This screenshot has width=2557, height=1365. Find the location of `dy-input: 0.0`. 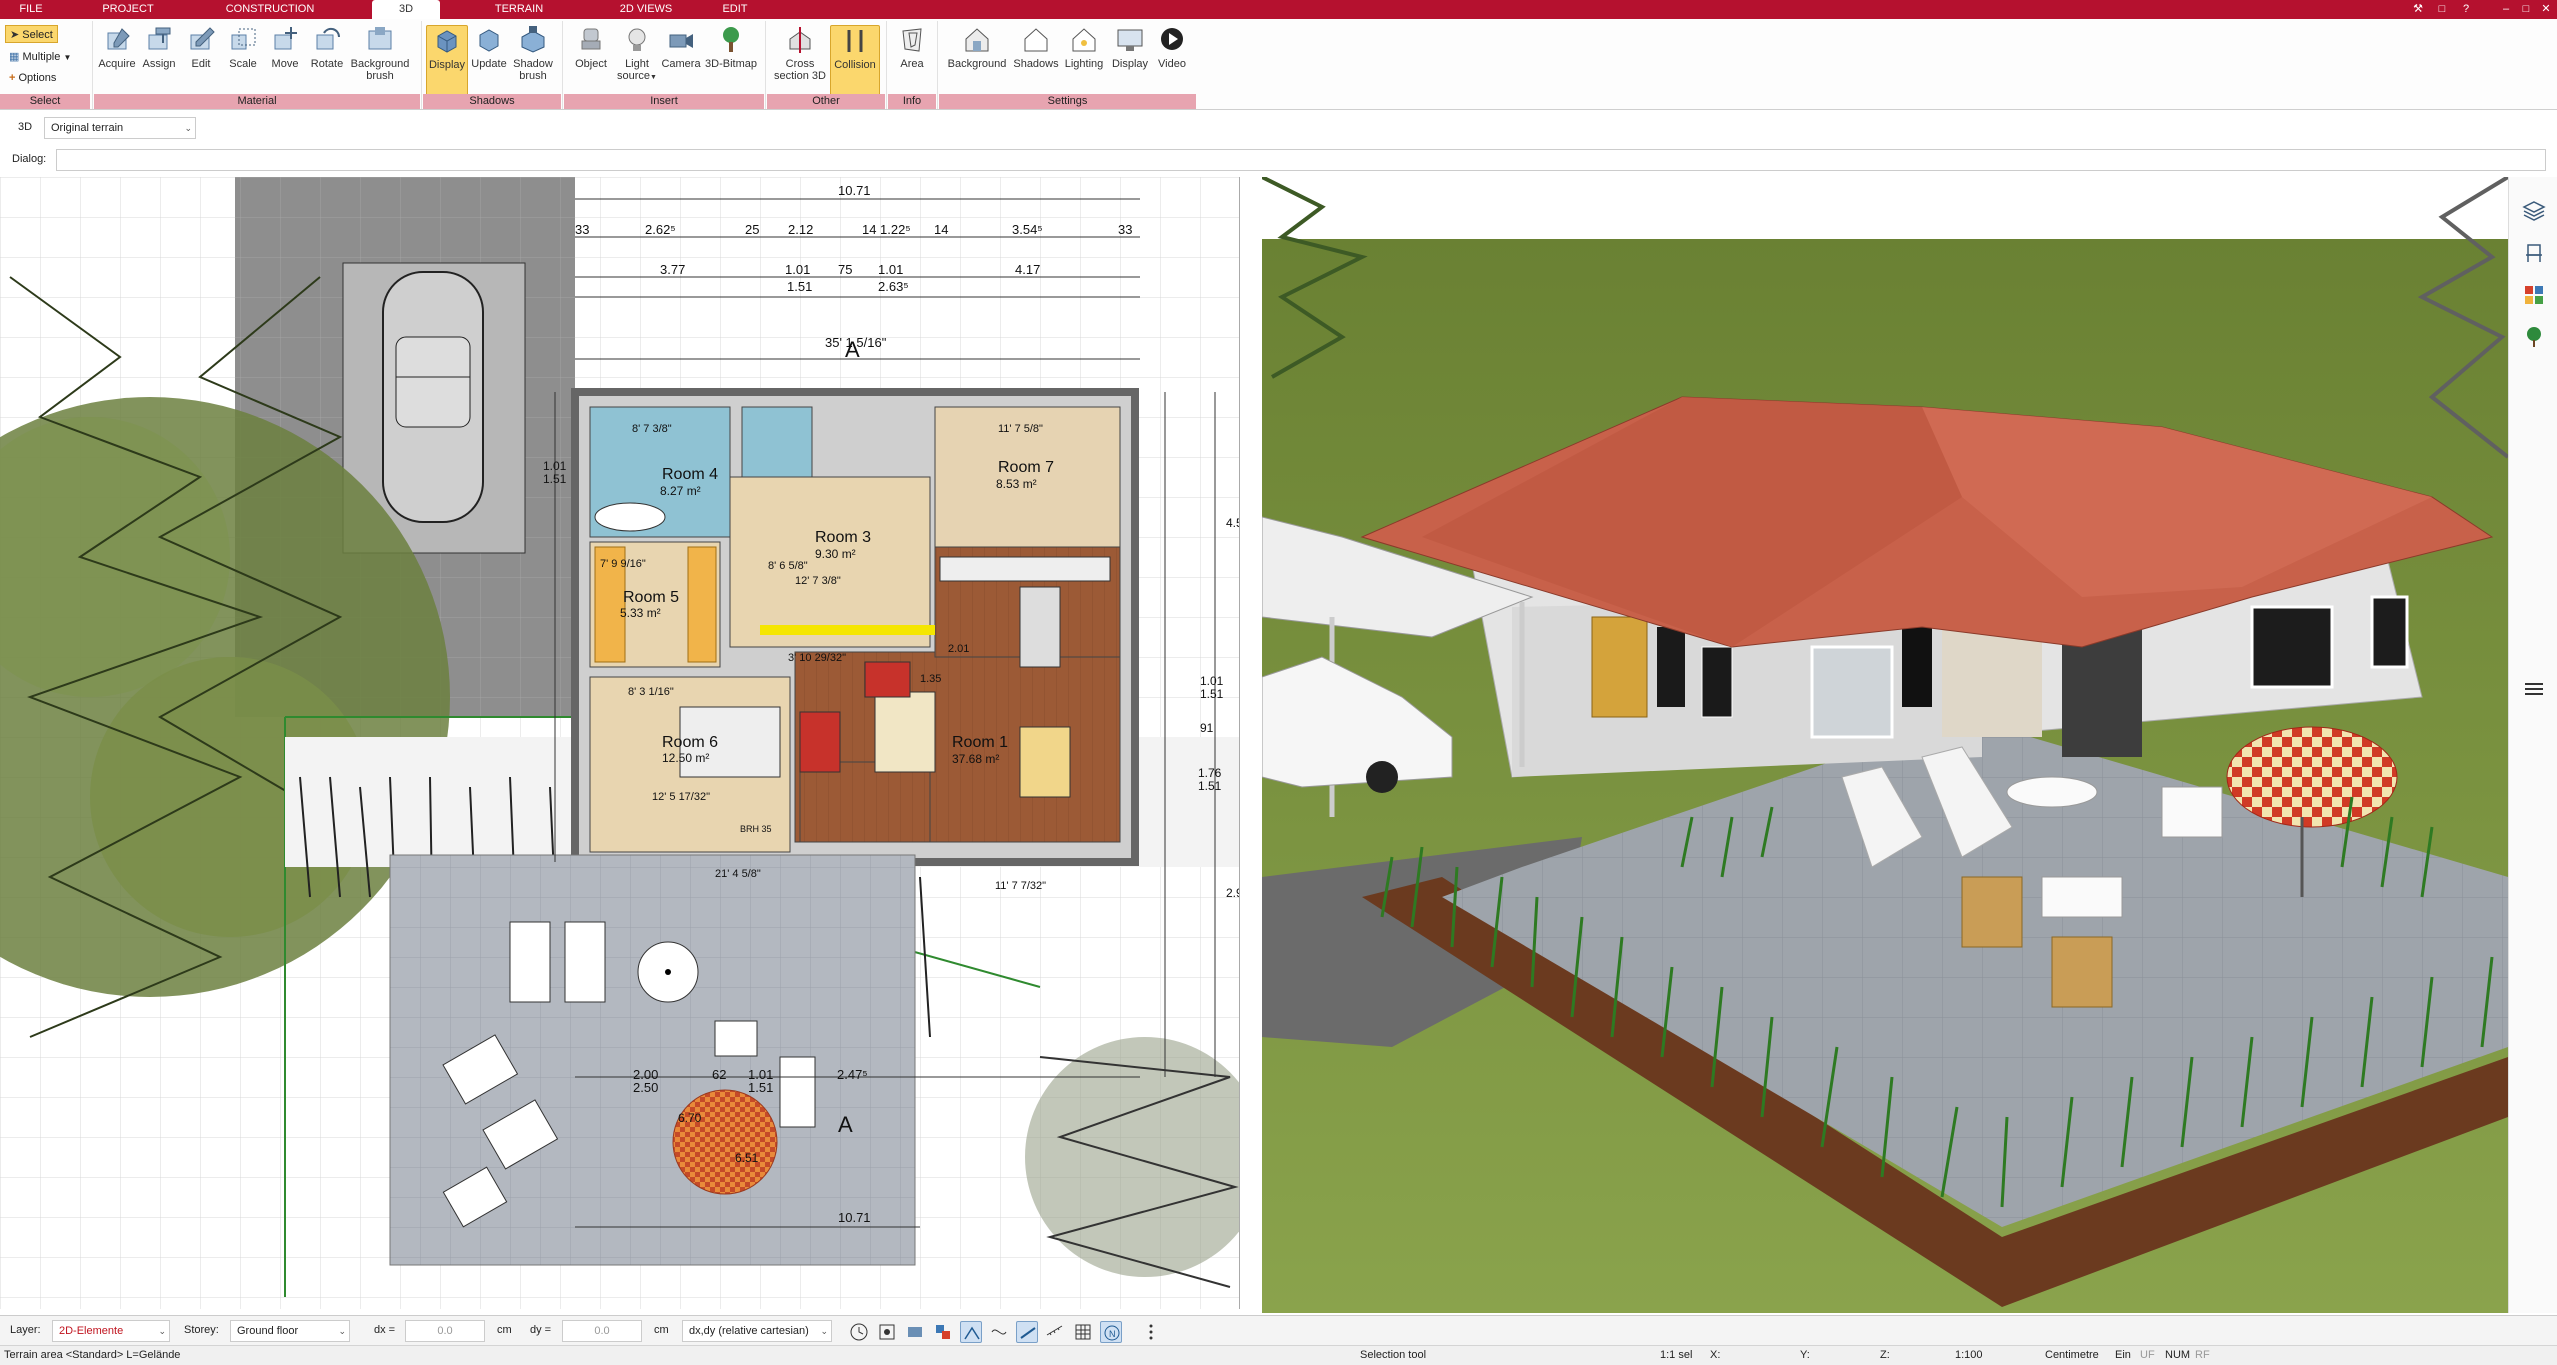

dy-input: 0.0 is located at coordinates (602, 1331).